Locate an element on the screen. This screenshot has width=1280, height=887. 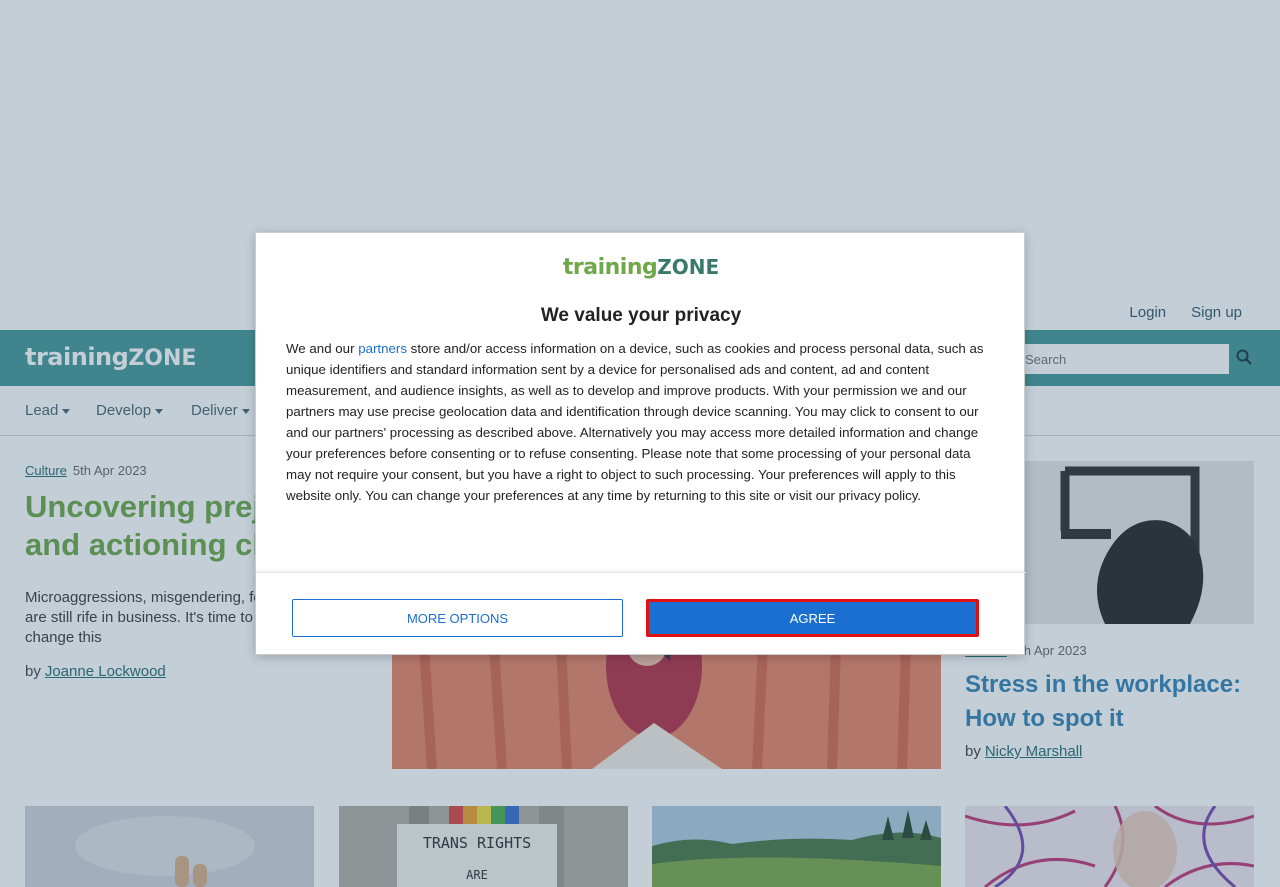
partners-link: partners is located at coordinates (382, 348).